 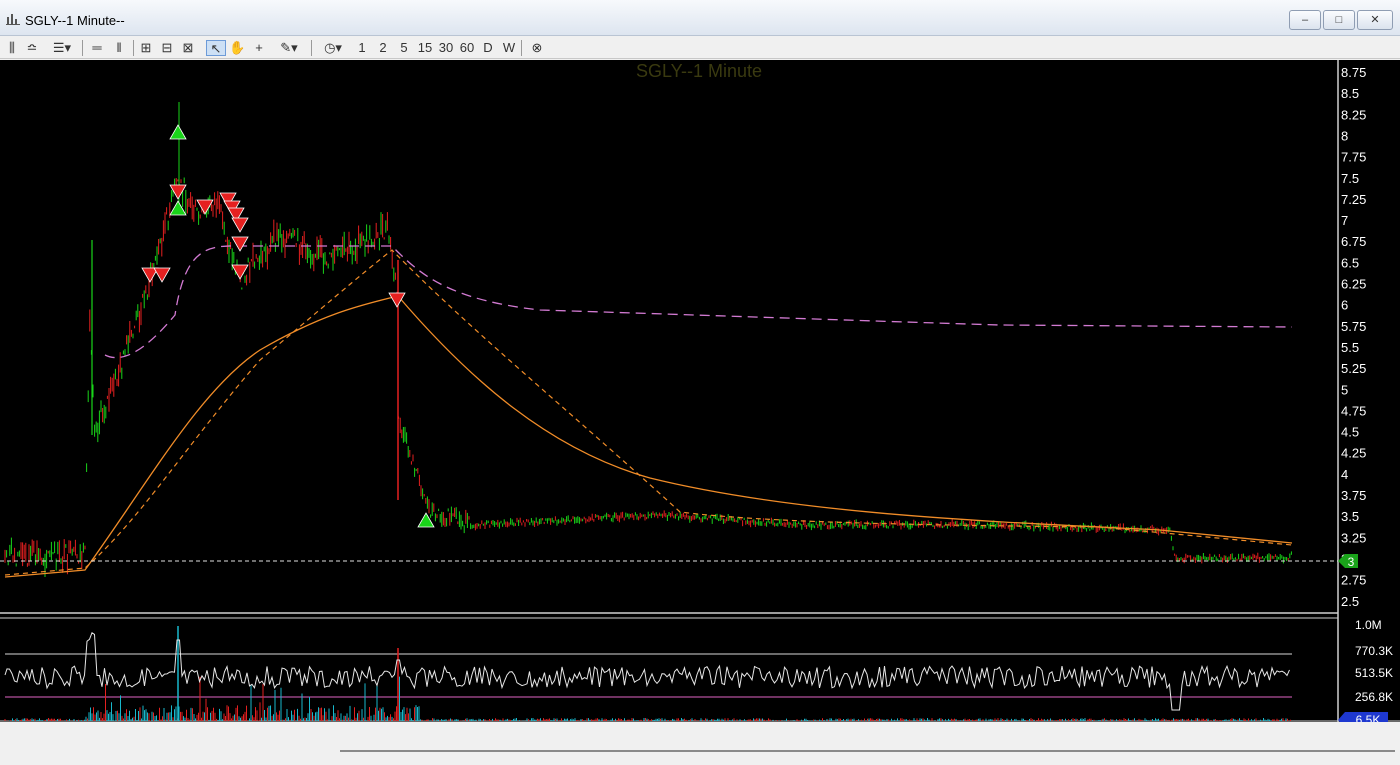 I want to click on zoom-fit-icon: ⊠, so click(x=188, y=48).